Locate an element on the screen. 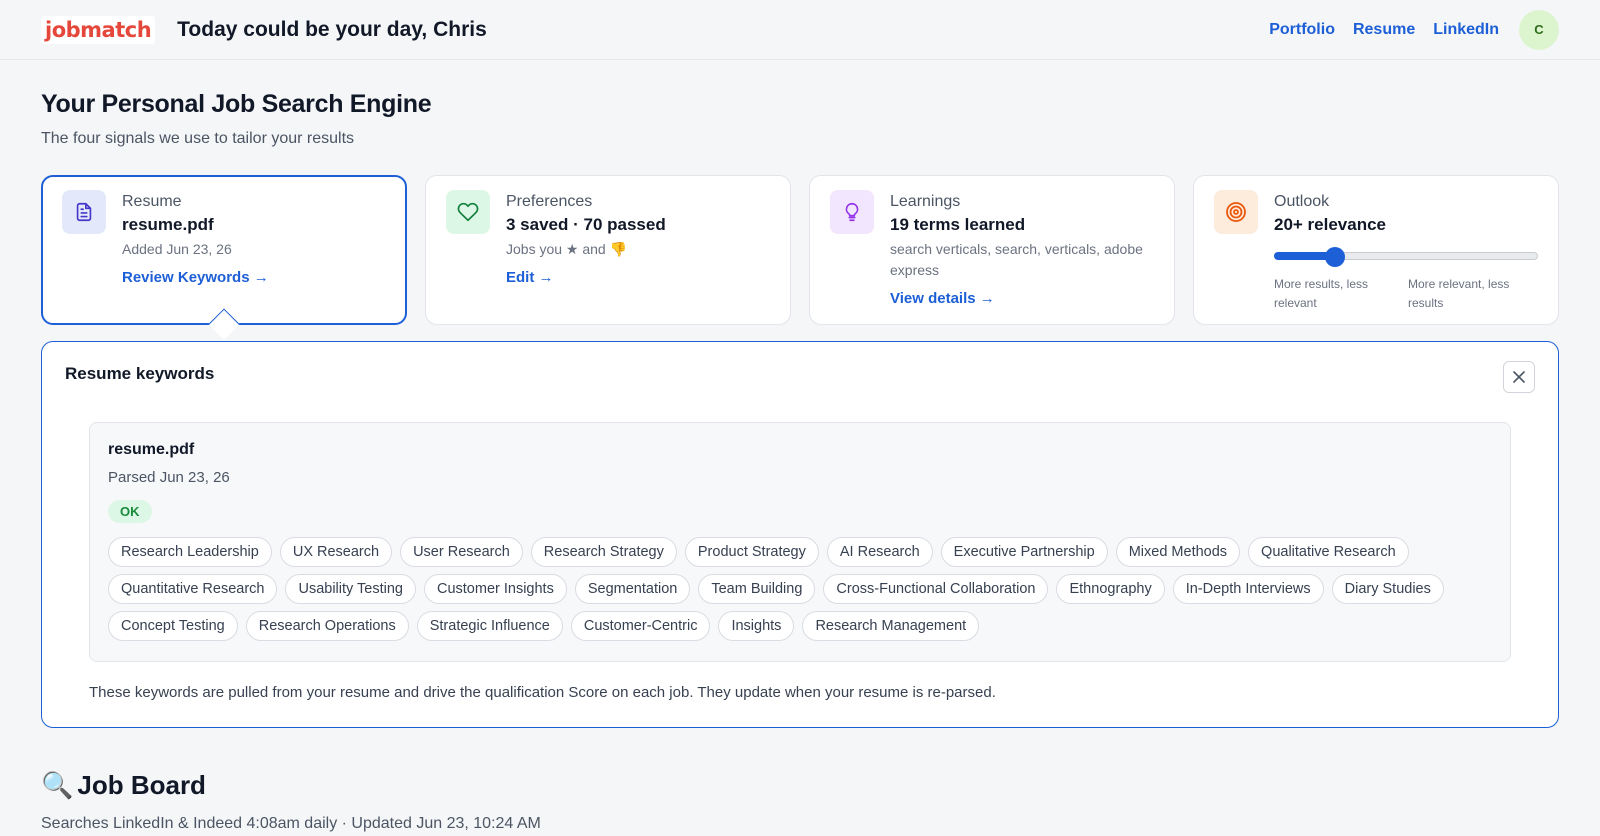 The image size is (1600, 836). parsed-date: Parsed Jun 23, 26 is located at coordinates (169, 477).